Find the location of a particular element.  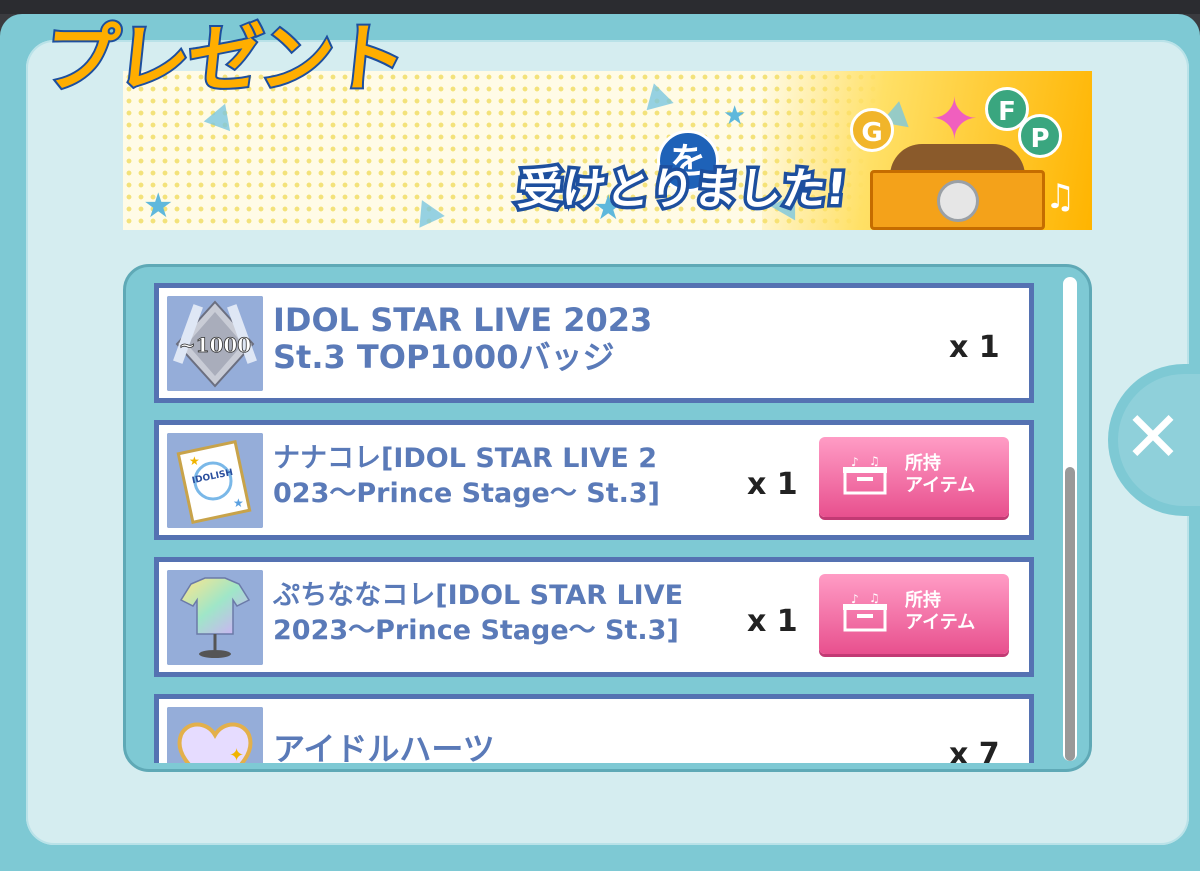

item-name: IDOL STAR LIVE 2023 St.3 TOP1000バッジ is located at coordinates (463, 338).